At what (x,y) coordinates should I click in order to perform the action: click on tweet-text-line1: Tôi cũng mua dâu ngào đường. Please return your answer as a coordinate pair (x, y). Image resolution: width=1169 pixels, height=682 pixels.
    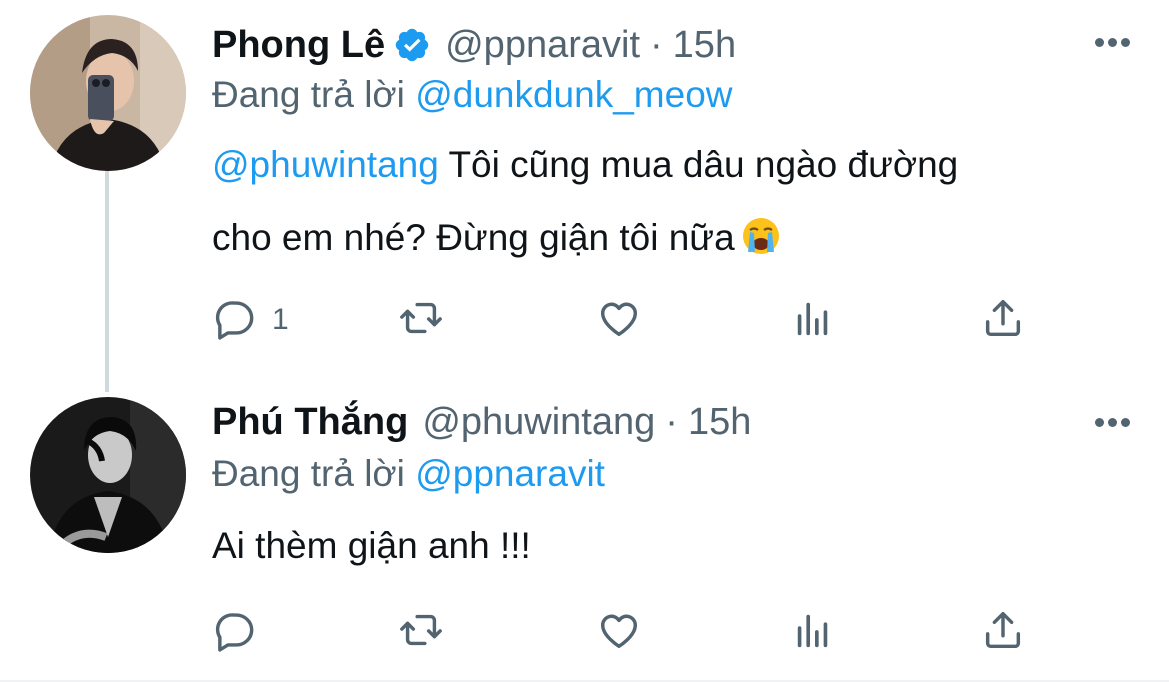
    Looking at the image, I should click on (698, 164).